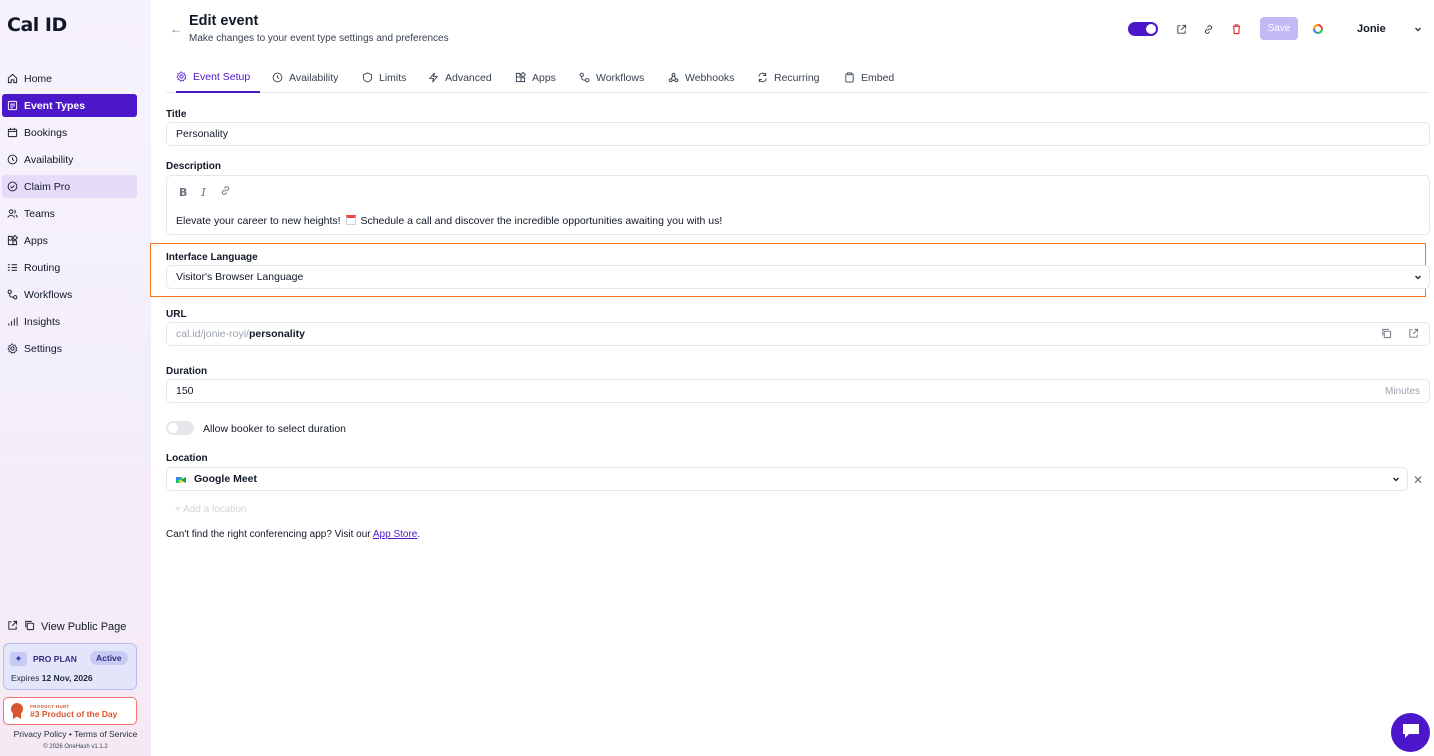 The image size is (1434, 756). Describe the element at coordinates (187, 371) in the screenshot. I see `duration-label: Duration` at that location.